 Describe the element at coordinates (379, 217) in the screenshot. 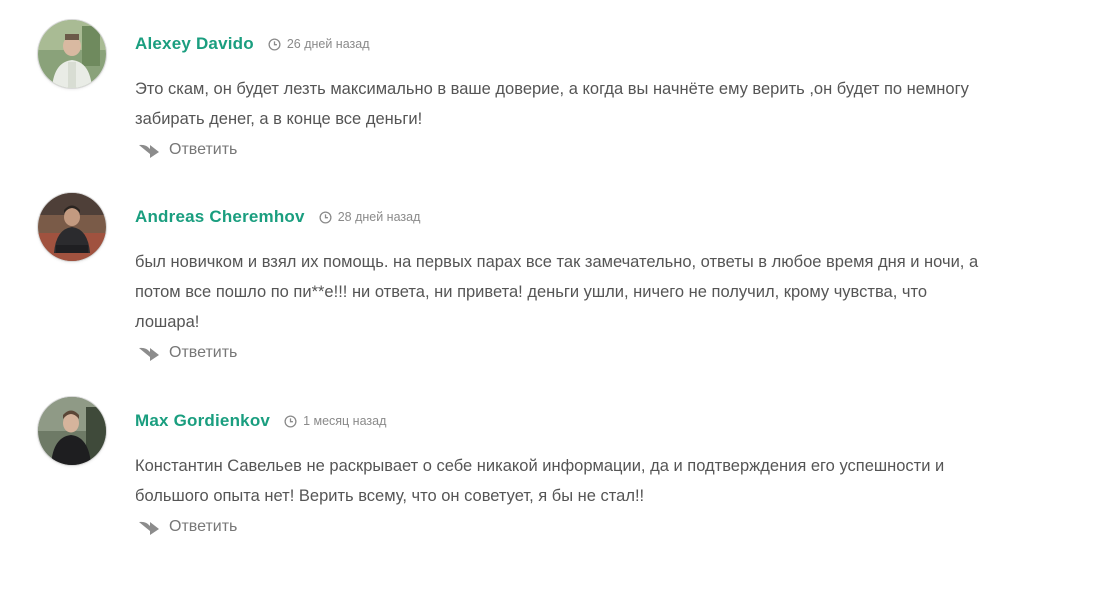

I see `time-label: 28 дней назад` at that location.